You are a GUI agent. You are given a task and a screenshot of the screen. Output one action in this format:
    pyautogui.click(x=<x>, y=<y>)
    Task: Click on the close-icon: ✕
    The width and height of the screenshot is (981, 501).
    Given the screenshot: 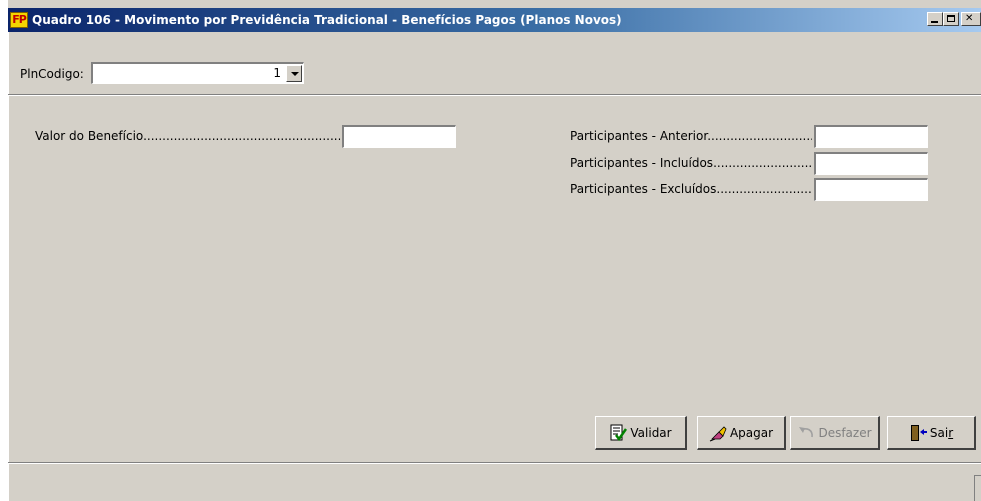 What is the action you would take?
    pyautogui.click(x=969, y=18)
    